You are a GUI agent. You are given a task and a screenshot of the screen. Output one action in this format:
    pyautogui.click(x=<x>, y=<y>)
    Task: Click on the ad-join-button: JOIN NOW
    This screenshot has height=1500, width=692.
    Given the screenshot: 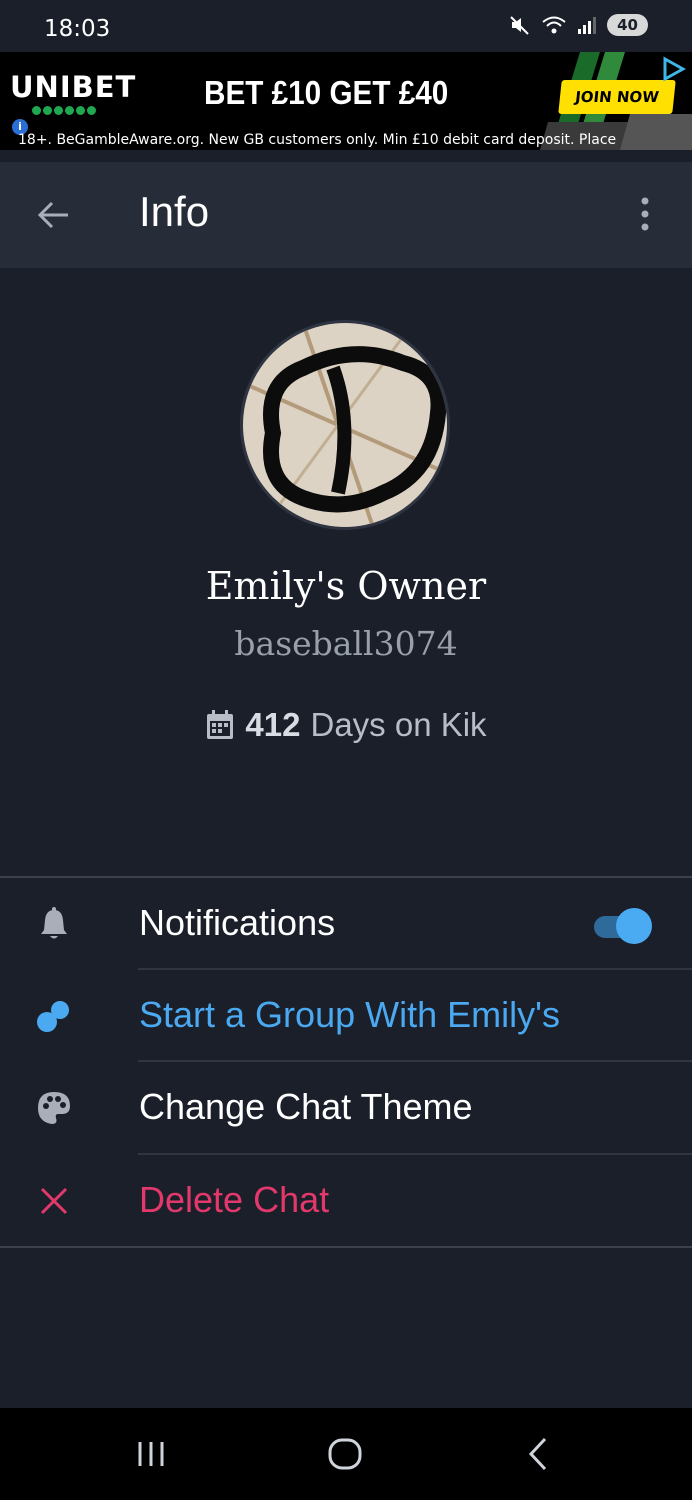 What is the action you would take?
    pyautogui.click(x=617, y=97)
    